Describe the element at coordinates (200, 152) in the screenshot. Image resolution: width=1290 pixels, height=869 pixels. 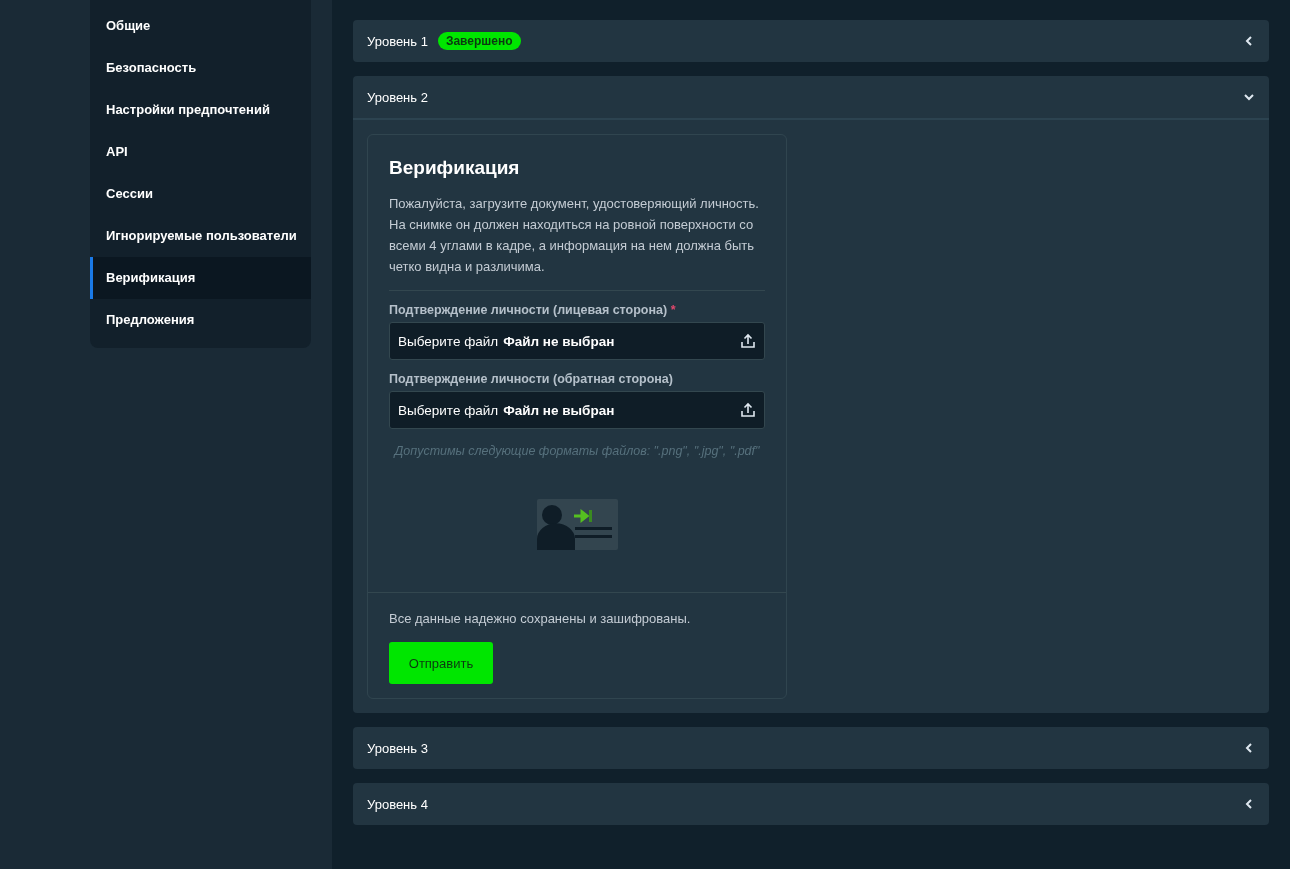
I see `sidebar-item: API` at that location.